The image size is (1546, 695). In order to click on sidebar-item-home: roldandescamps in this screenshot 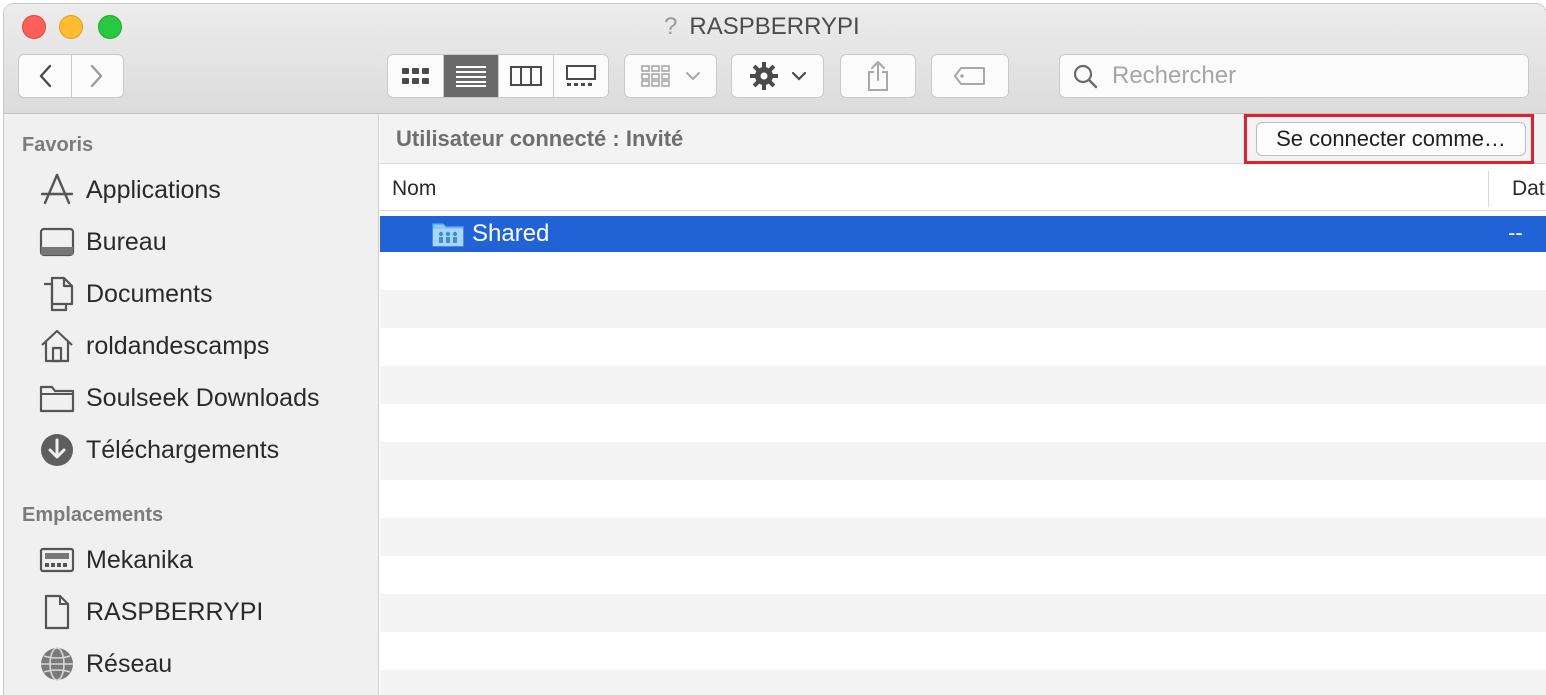, I will do `click(203, 346)`.